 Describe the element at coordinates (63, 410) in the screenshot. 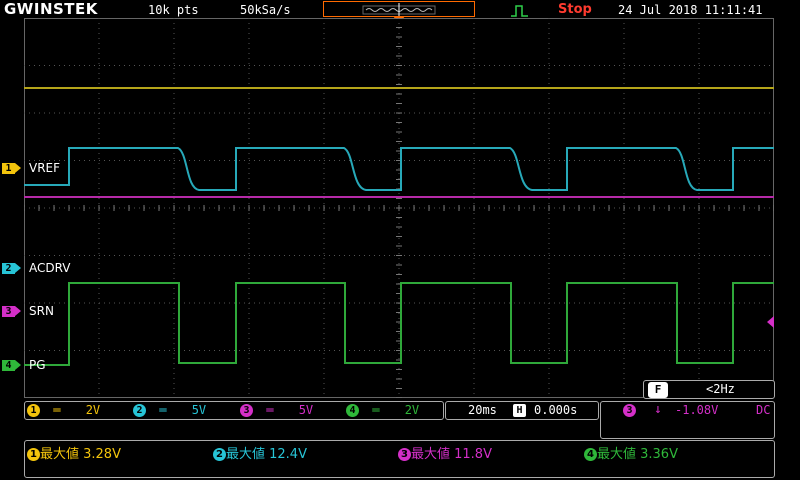

I see `ch1-scale: 1 ═ 2V` at that location.